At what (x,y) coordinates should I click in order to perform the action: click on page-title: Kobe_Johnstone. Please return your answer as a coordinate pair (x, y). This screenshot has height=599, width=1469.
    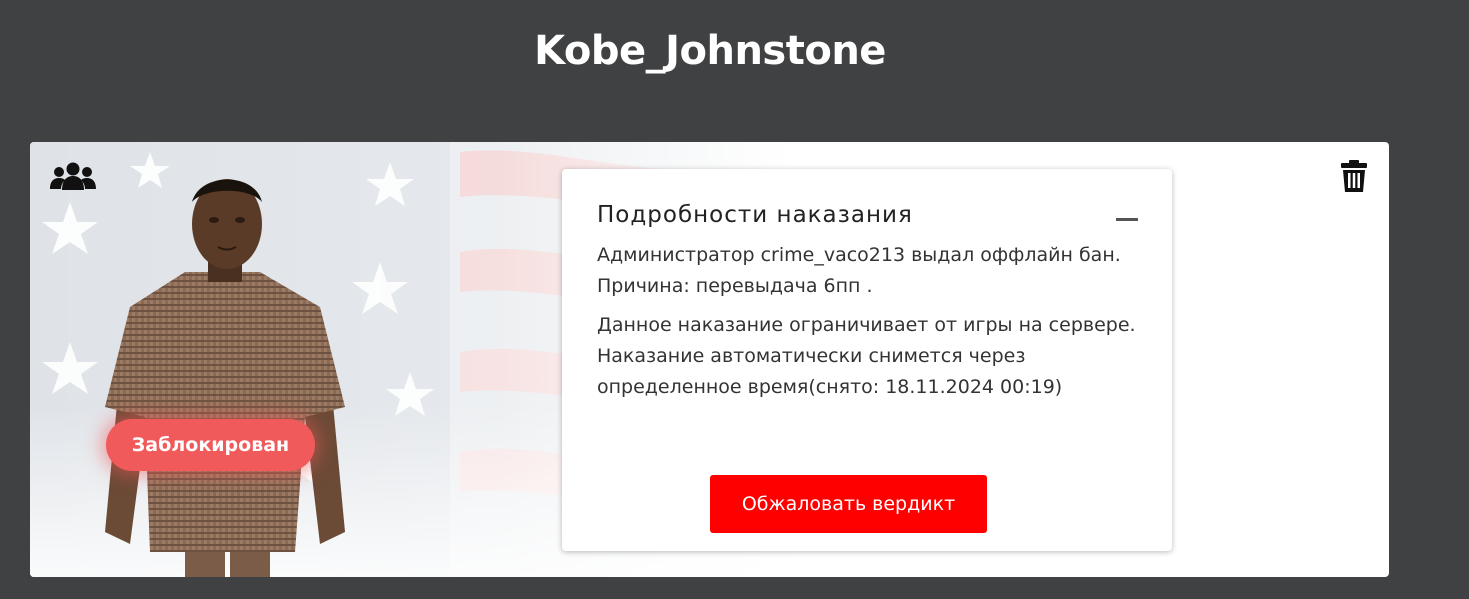
    Looking at the image, I should click on (710, 51).